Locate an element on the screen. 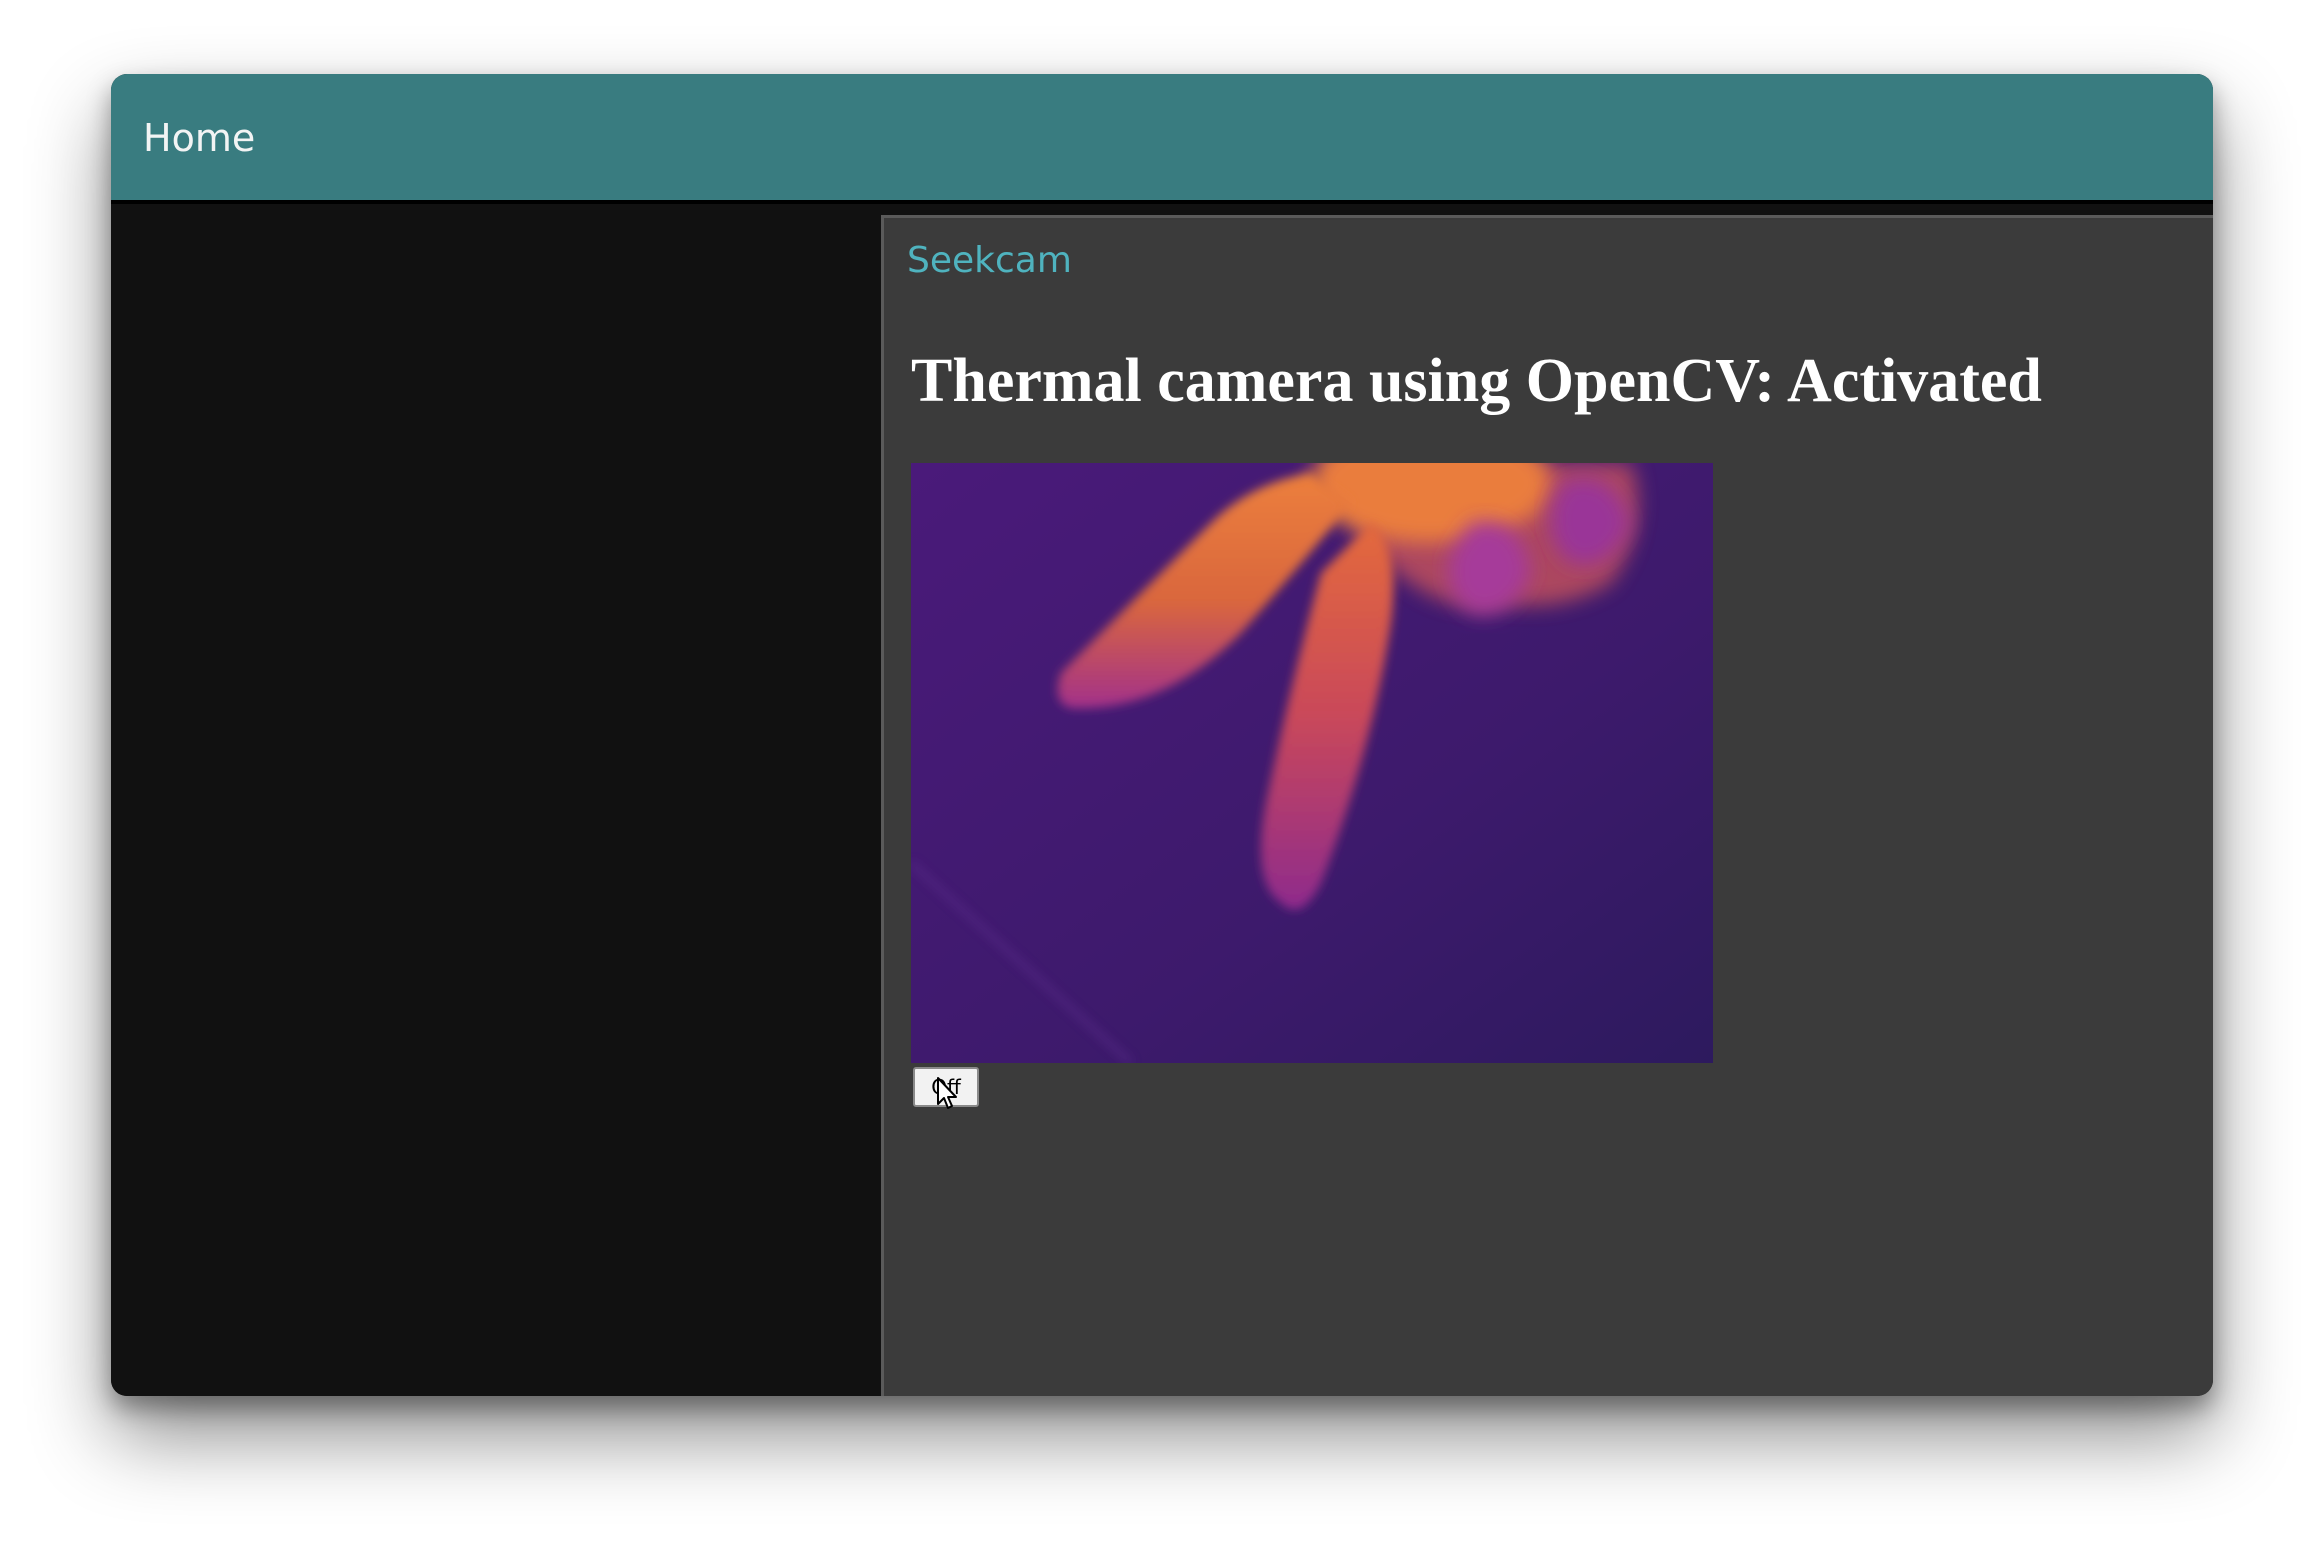 The height and width of the screenshot is (1544, 2324). title-bar: Home is located at coordinates (1162, 139).